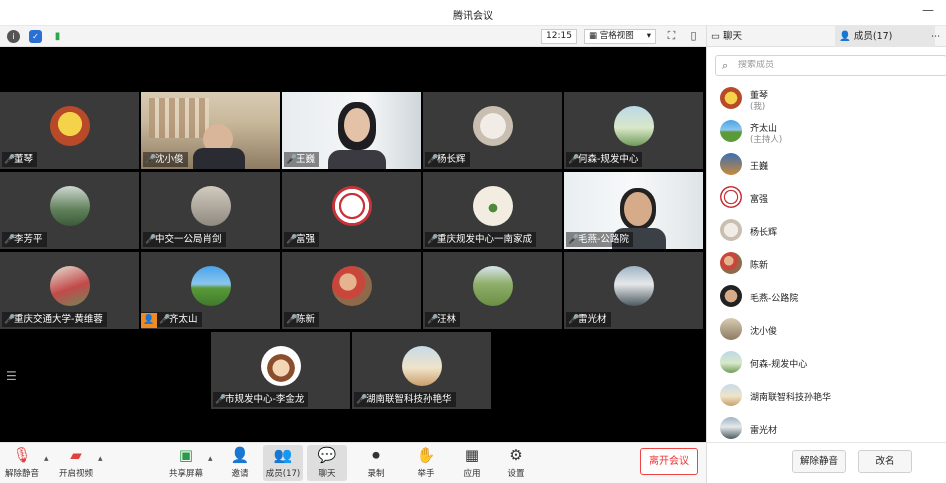 This screenshot has height=483, width=946. I want to click on unmute-all-button: 解除静音, so click(819, 461).